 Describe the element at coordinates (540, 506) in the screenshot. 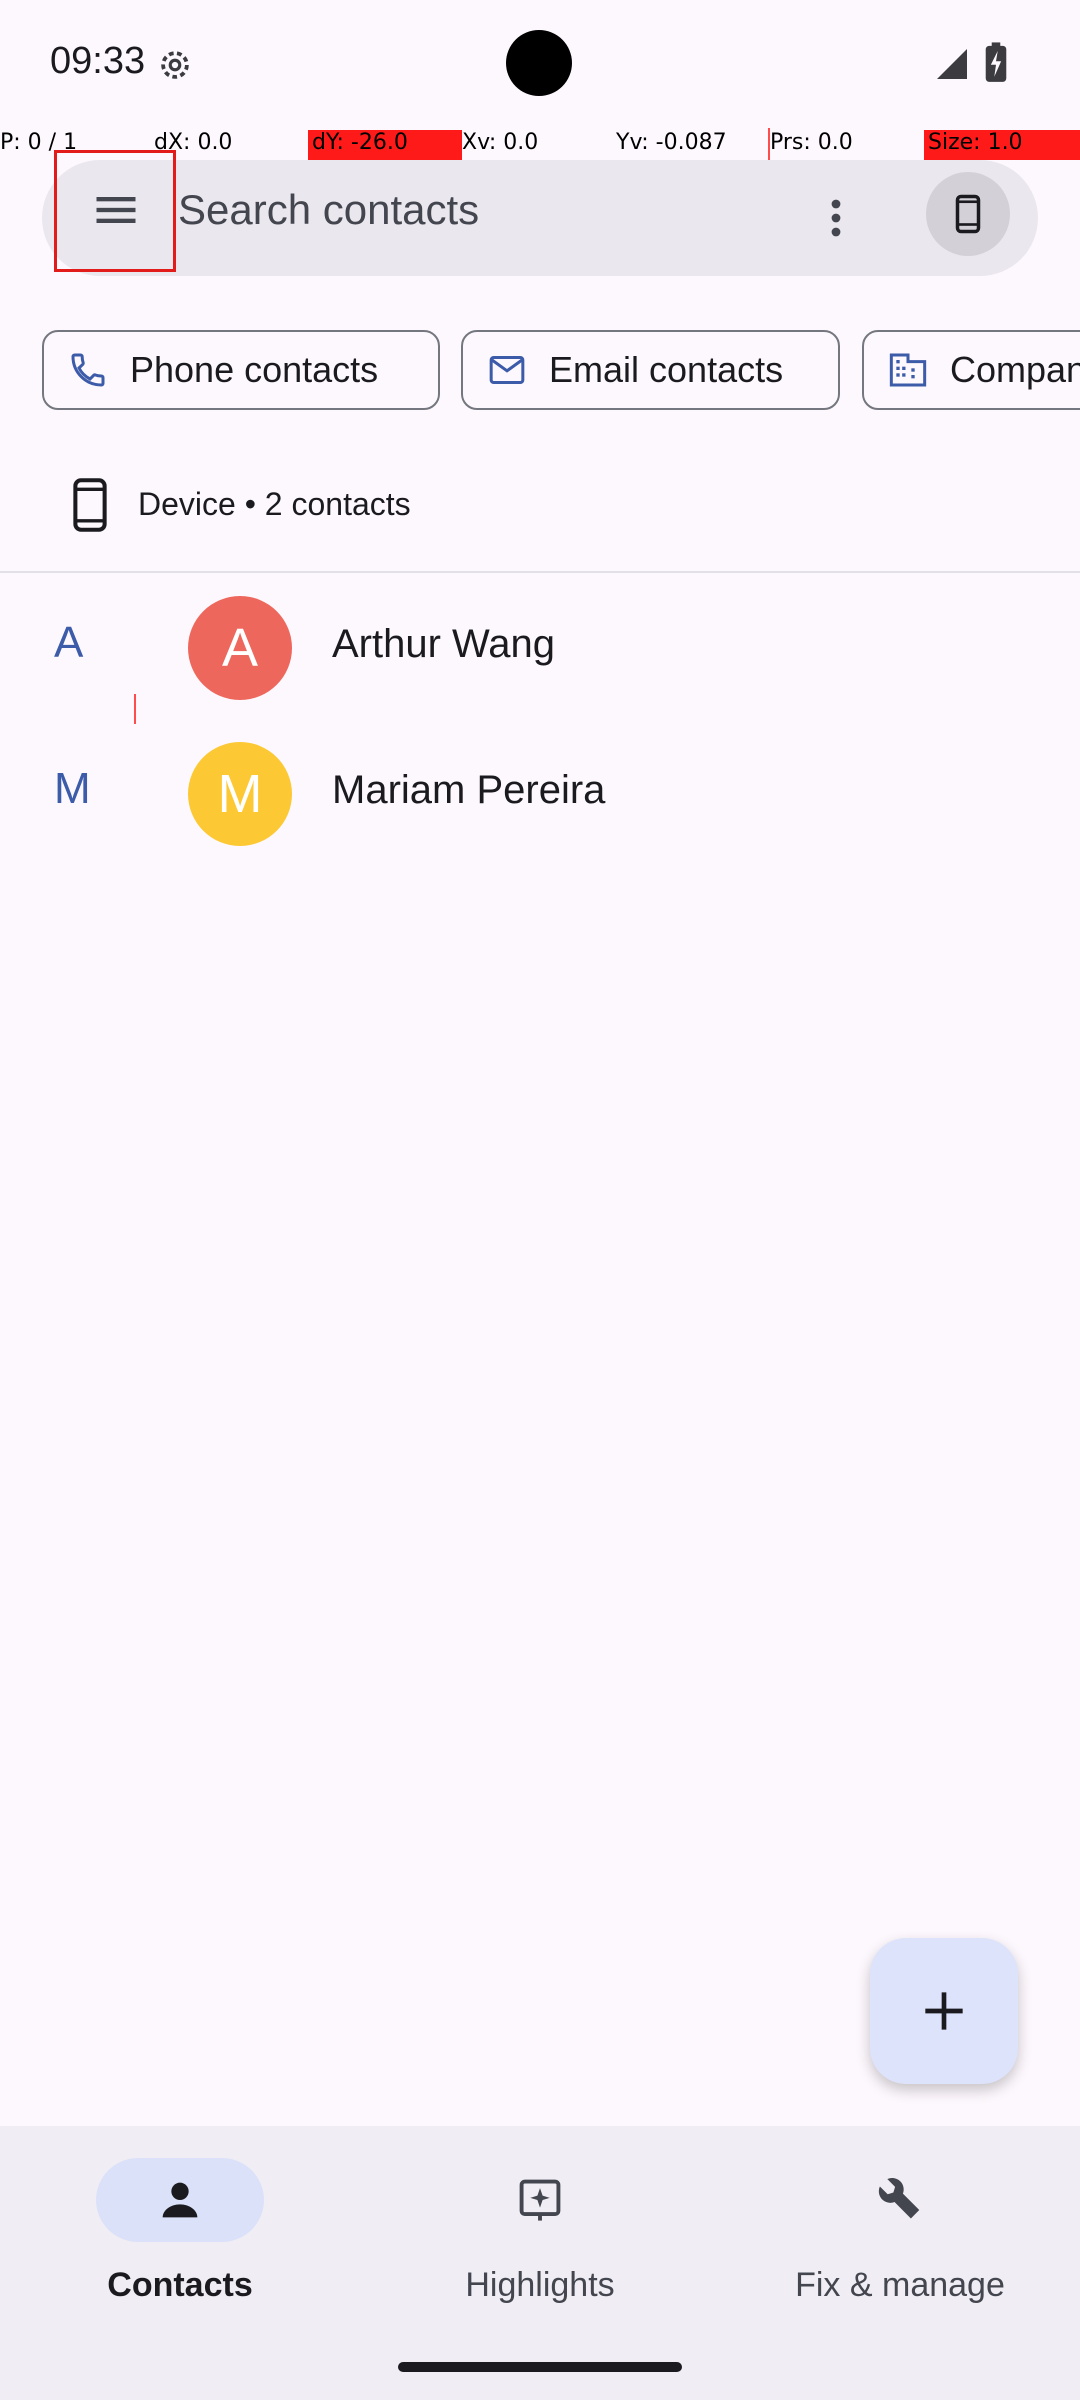

I see `account-header: Device • 2 contacts` at that location.